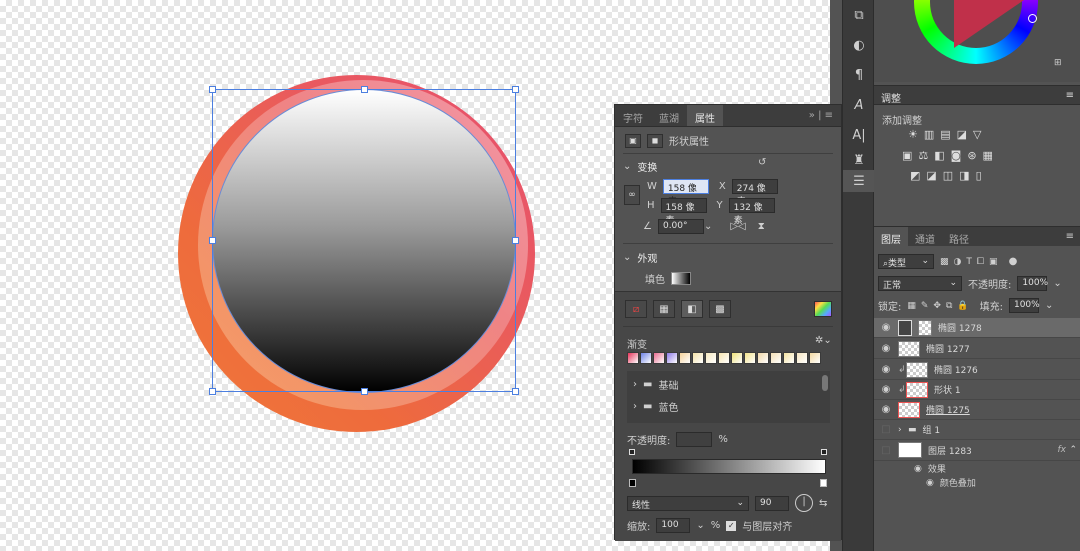 The width and height of the screenshot is (1080, 551). Describe the element at coordinates (859, 15) in the screenshot. I see `history-icon: ⧉` at that location.